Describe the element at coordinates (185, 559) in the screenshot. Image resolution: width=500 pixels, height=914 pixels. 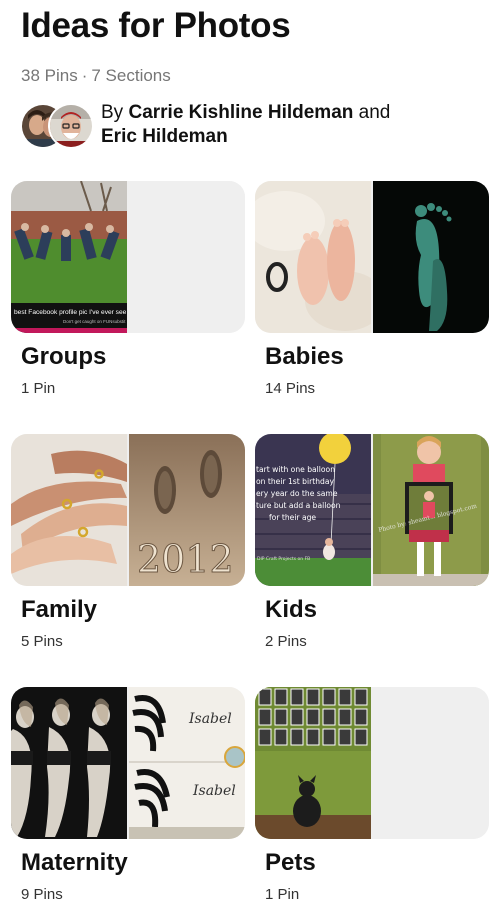
I see `year-text: 2012` at that location.